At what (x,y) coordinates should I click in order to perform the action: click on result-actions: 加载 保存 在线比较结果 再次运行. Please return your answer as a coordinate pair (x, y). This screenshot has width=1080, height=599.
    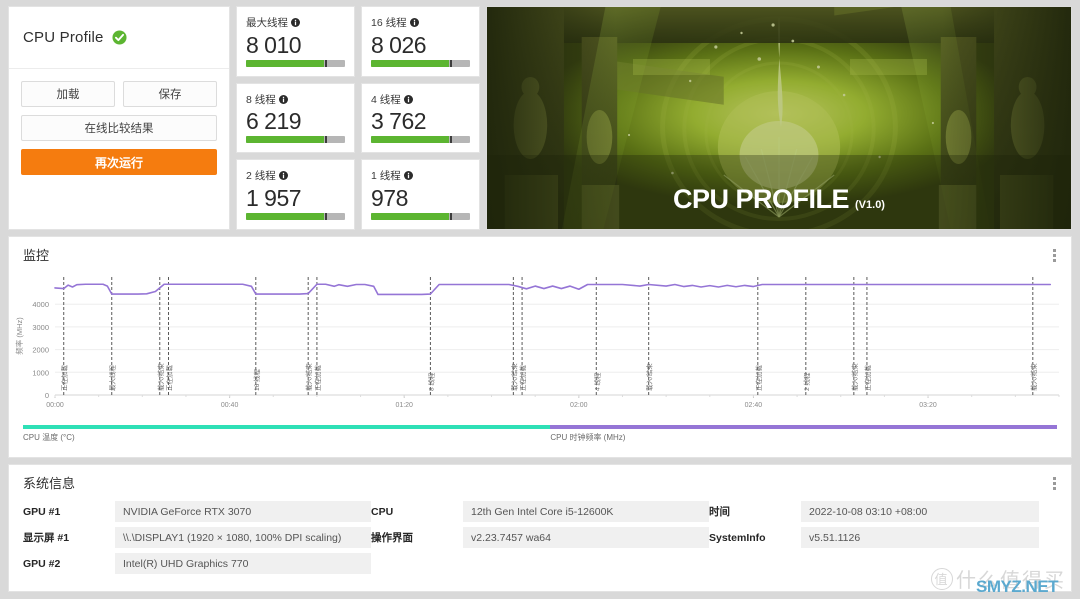
    Looking at the image, I should click on (119, 122).